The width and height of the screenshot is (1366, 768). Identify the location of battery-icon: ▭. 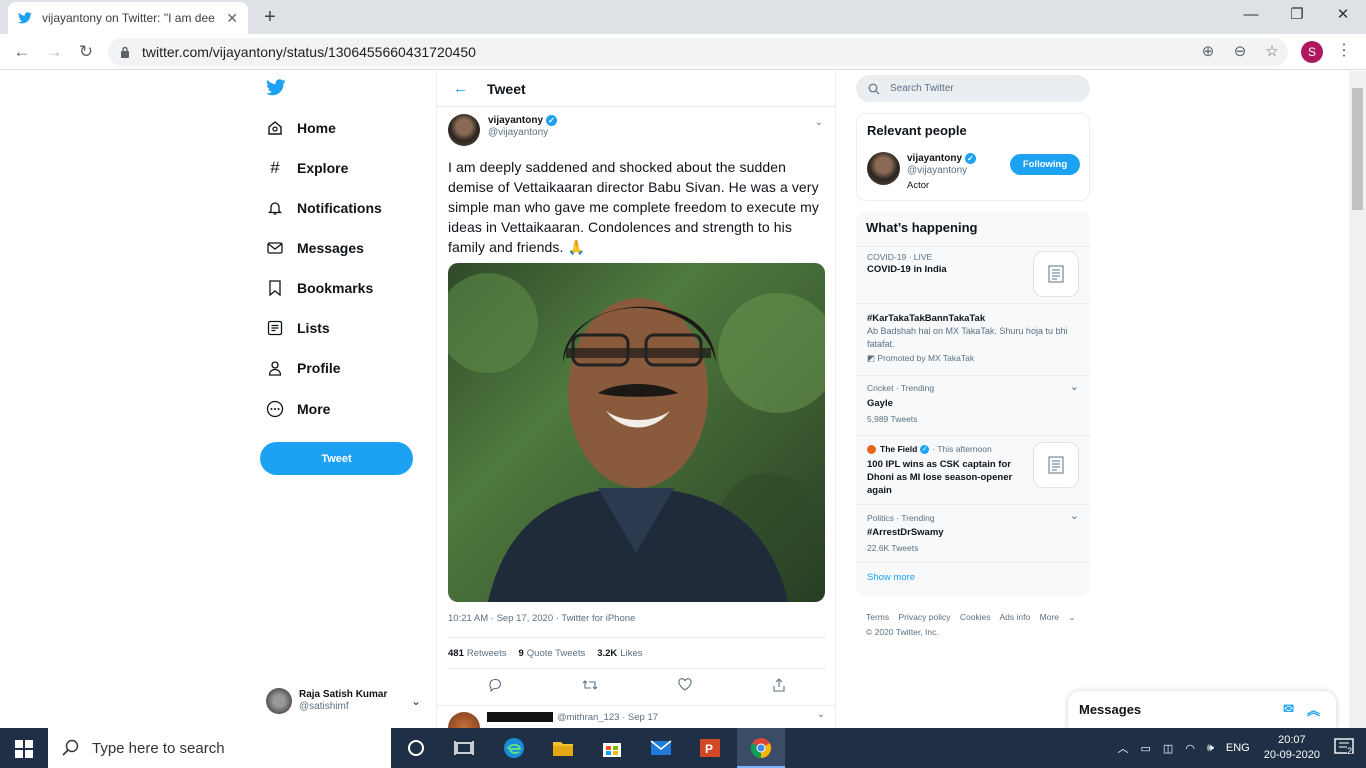
(1146, 748).